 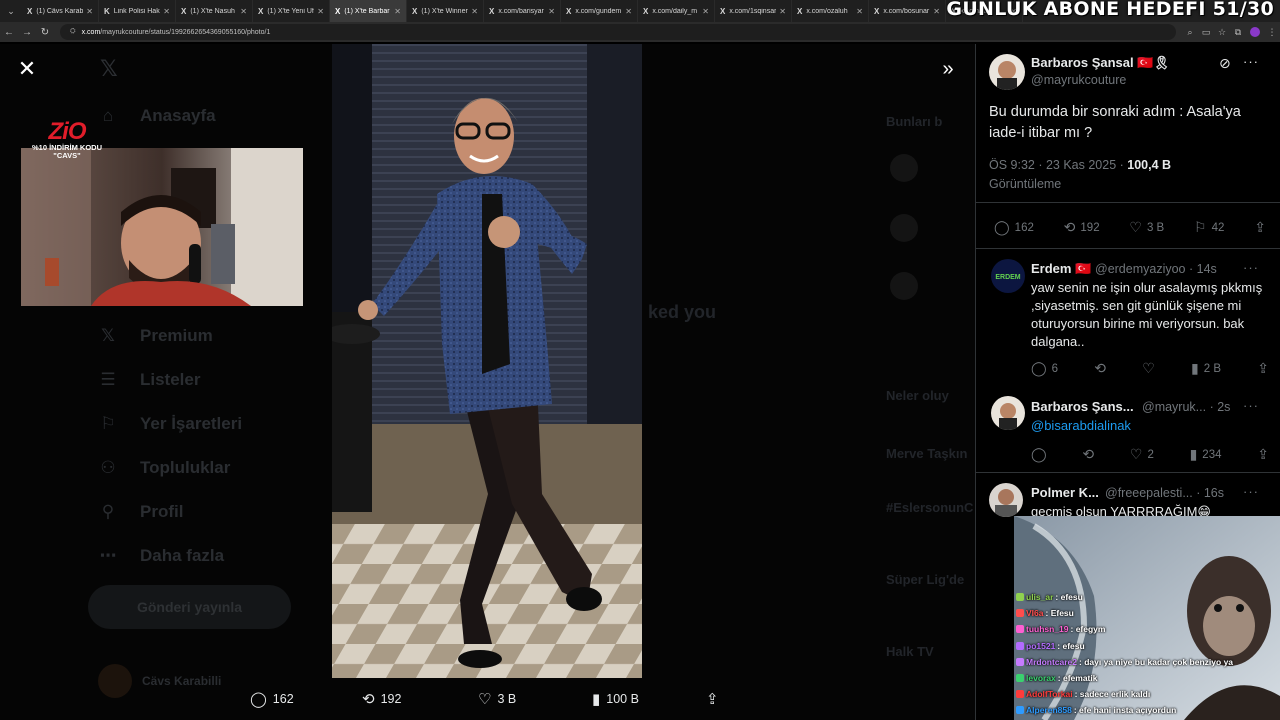 I want to click on author-handle: @mayrukcouture, so click(x=1078, y=80).